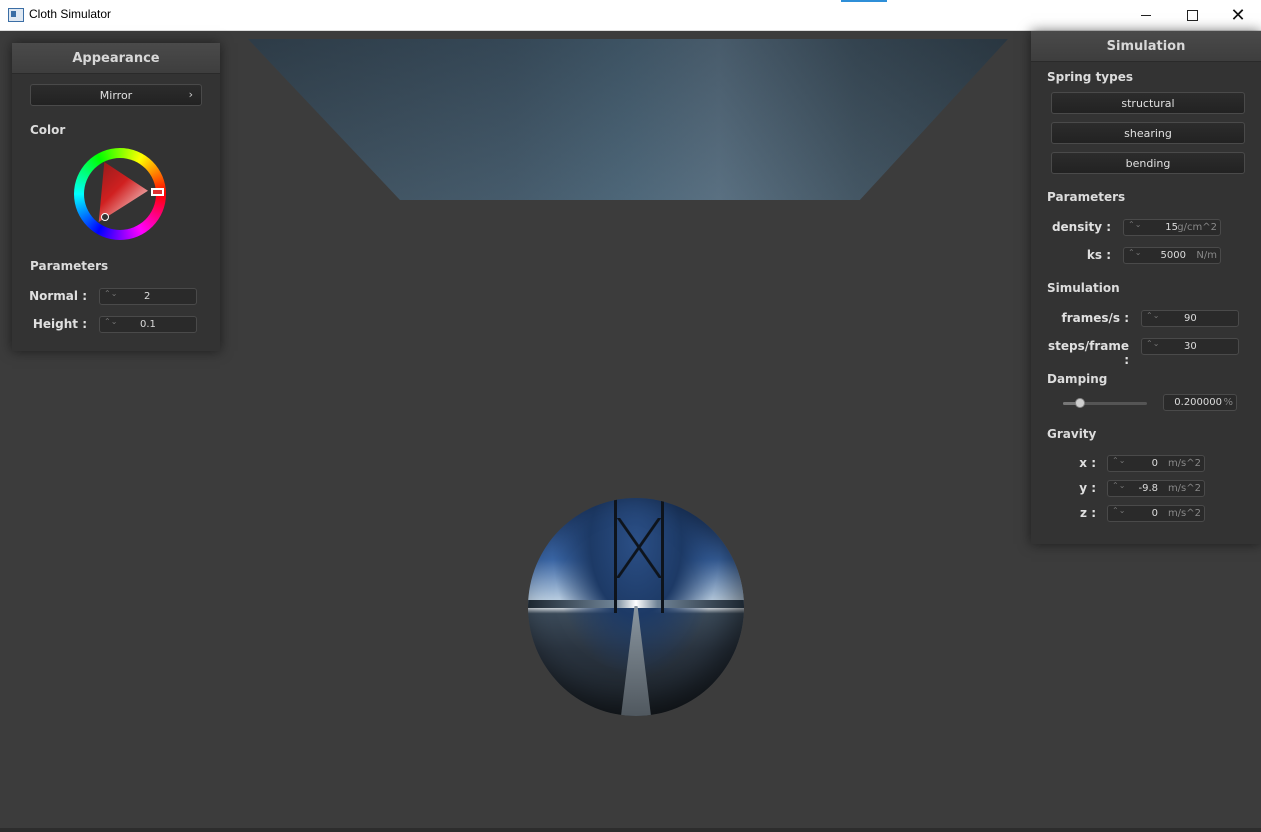 This screenshot has height=832, width=1261. I want to click on app-icon, so click(16, 15).